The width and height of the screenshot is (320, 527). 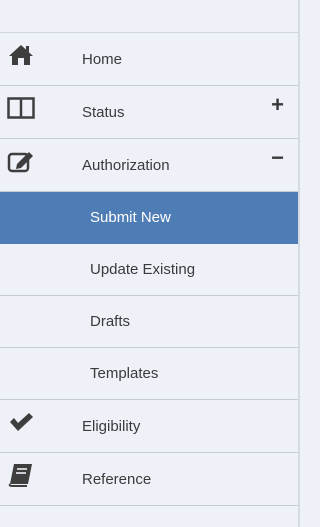 What do you see at coordinates (111, 426) in the screenshot?
I see `nav-item-label: Eligibility` at bounding box center [111, 426].